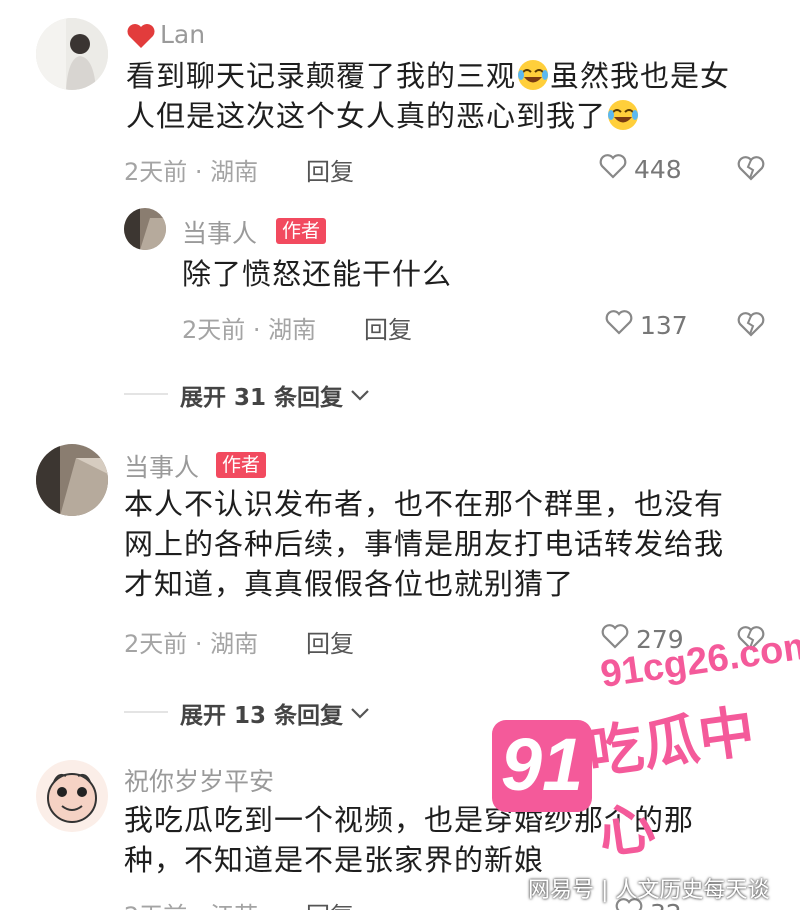 The image size is (800, 910). I want to click on username: 祝你岁岁平安, so click(199, 780).